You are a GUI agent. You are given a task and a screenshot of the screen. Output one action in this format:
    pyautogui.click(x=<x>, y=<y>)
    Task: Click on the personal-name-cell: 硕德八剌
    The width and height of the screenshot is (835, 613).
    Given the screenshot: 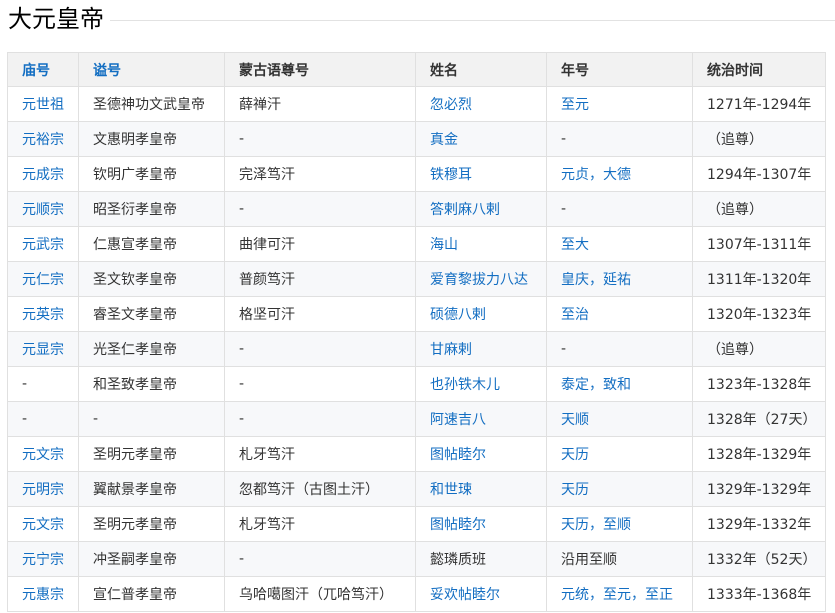 What is the action you would take?
    pyautogui.click(x=481, y=314)
    